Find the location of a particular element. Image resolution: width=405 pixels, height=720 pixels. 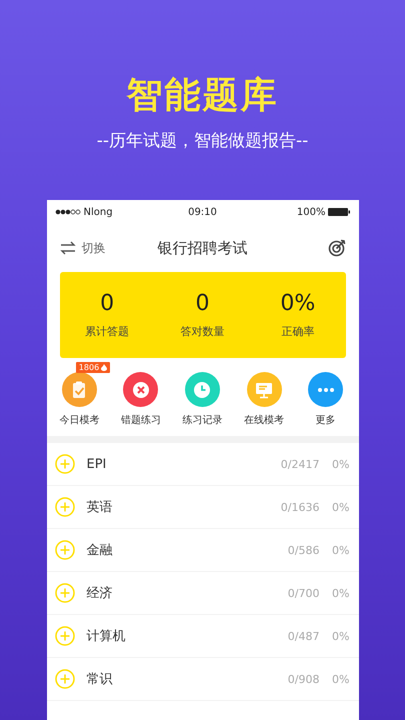

subject-name: 计算机 is located at coordinates (187, 636).